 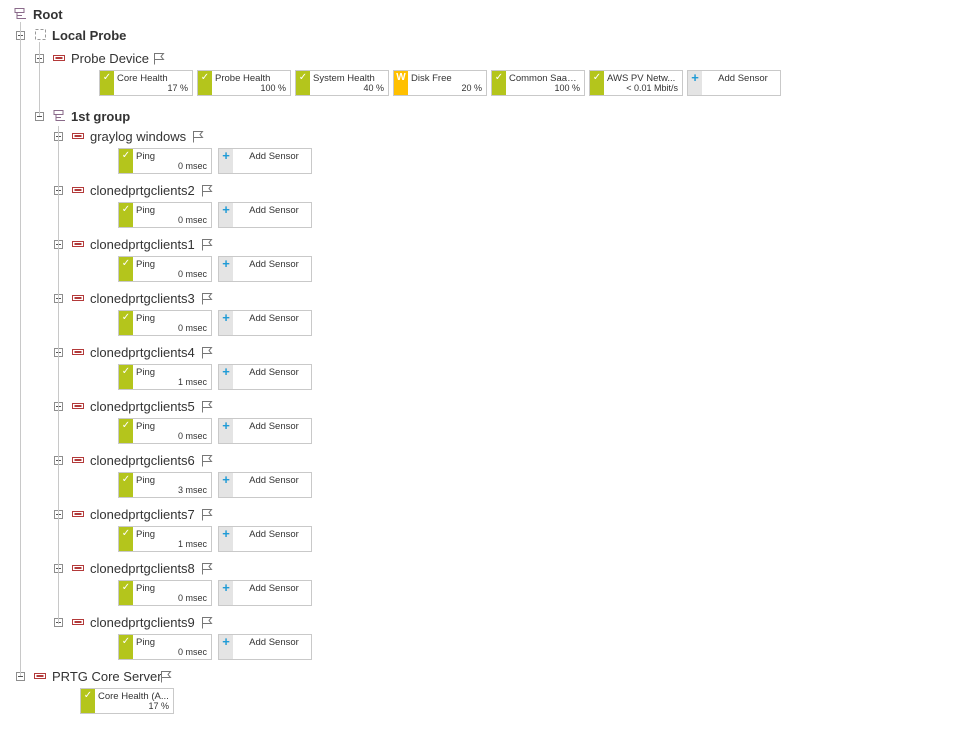 I want to click on core-server-label: PRTG Core Server, so click(x=107, y=677).